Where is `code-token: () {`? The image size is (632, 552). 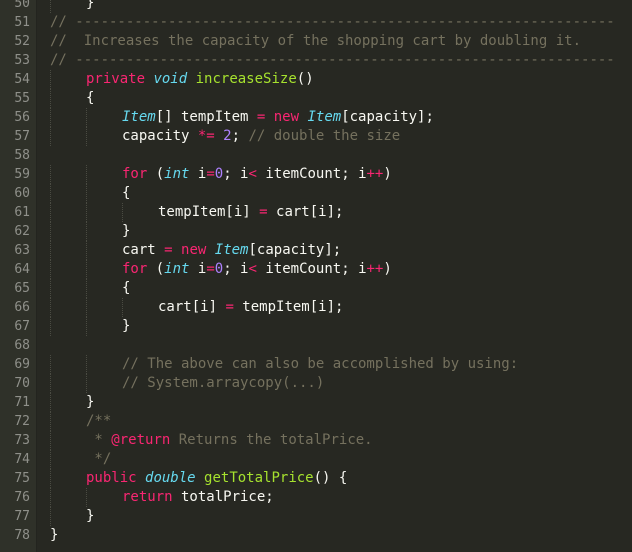
code-token: () { is located at coordinates (330, 478).